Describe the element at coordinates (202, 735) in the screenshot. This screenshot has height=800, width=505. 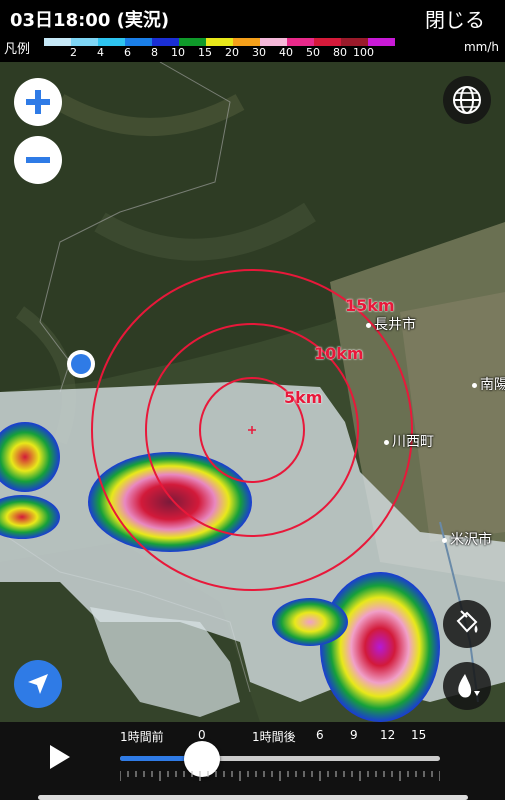
I see `timeline-label-now: 0` at that location.